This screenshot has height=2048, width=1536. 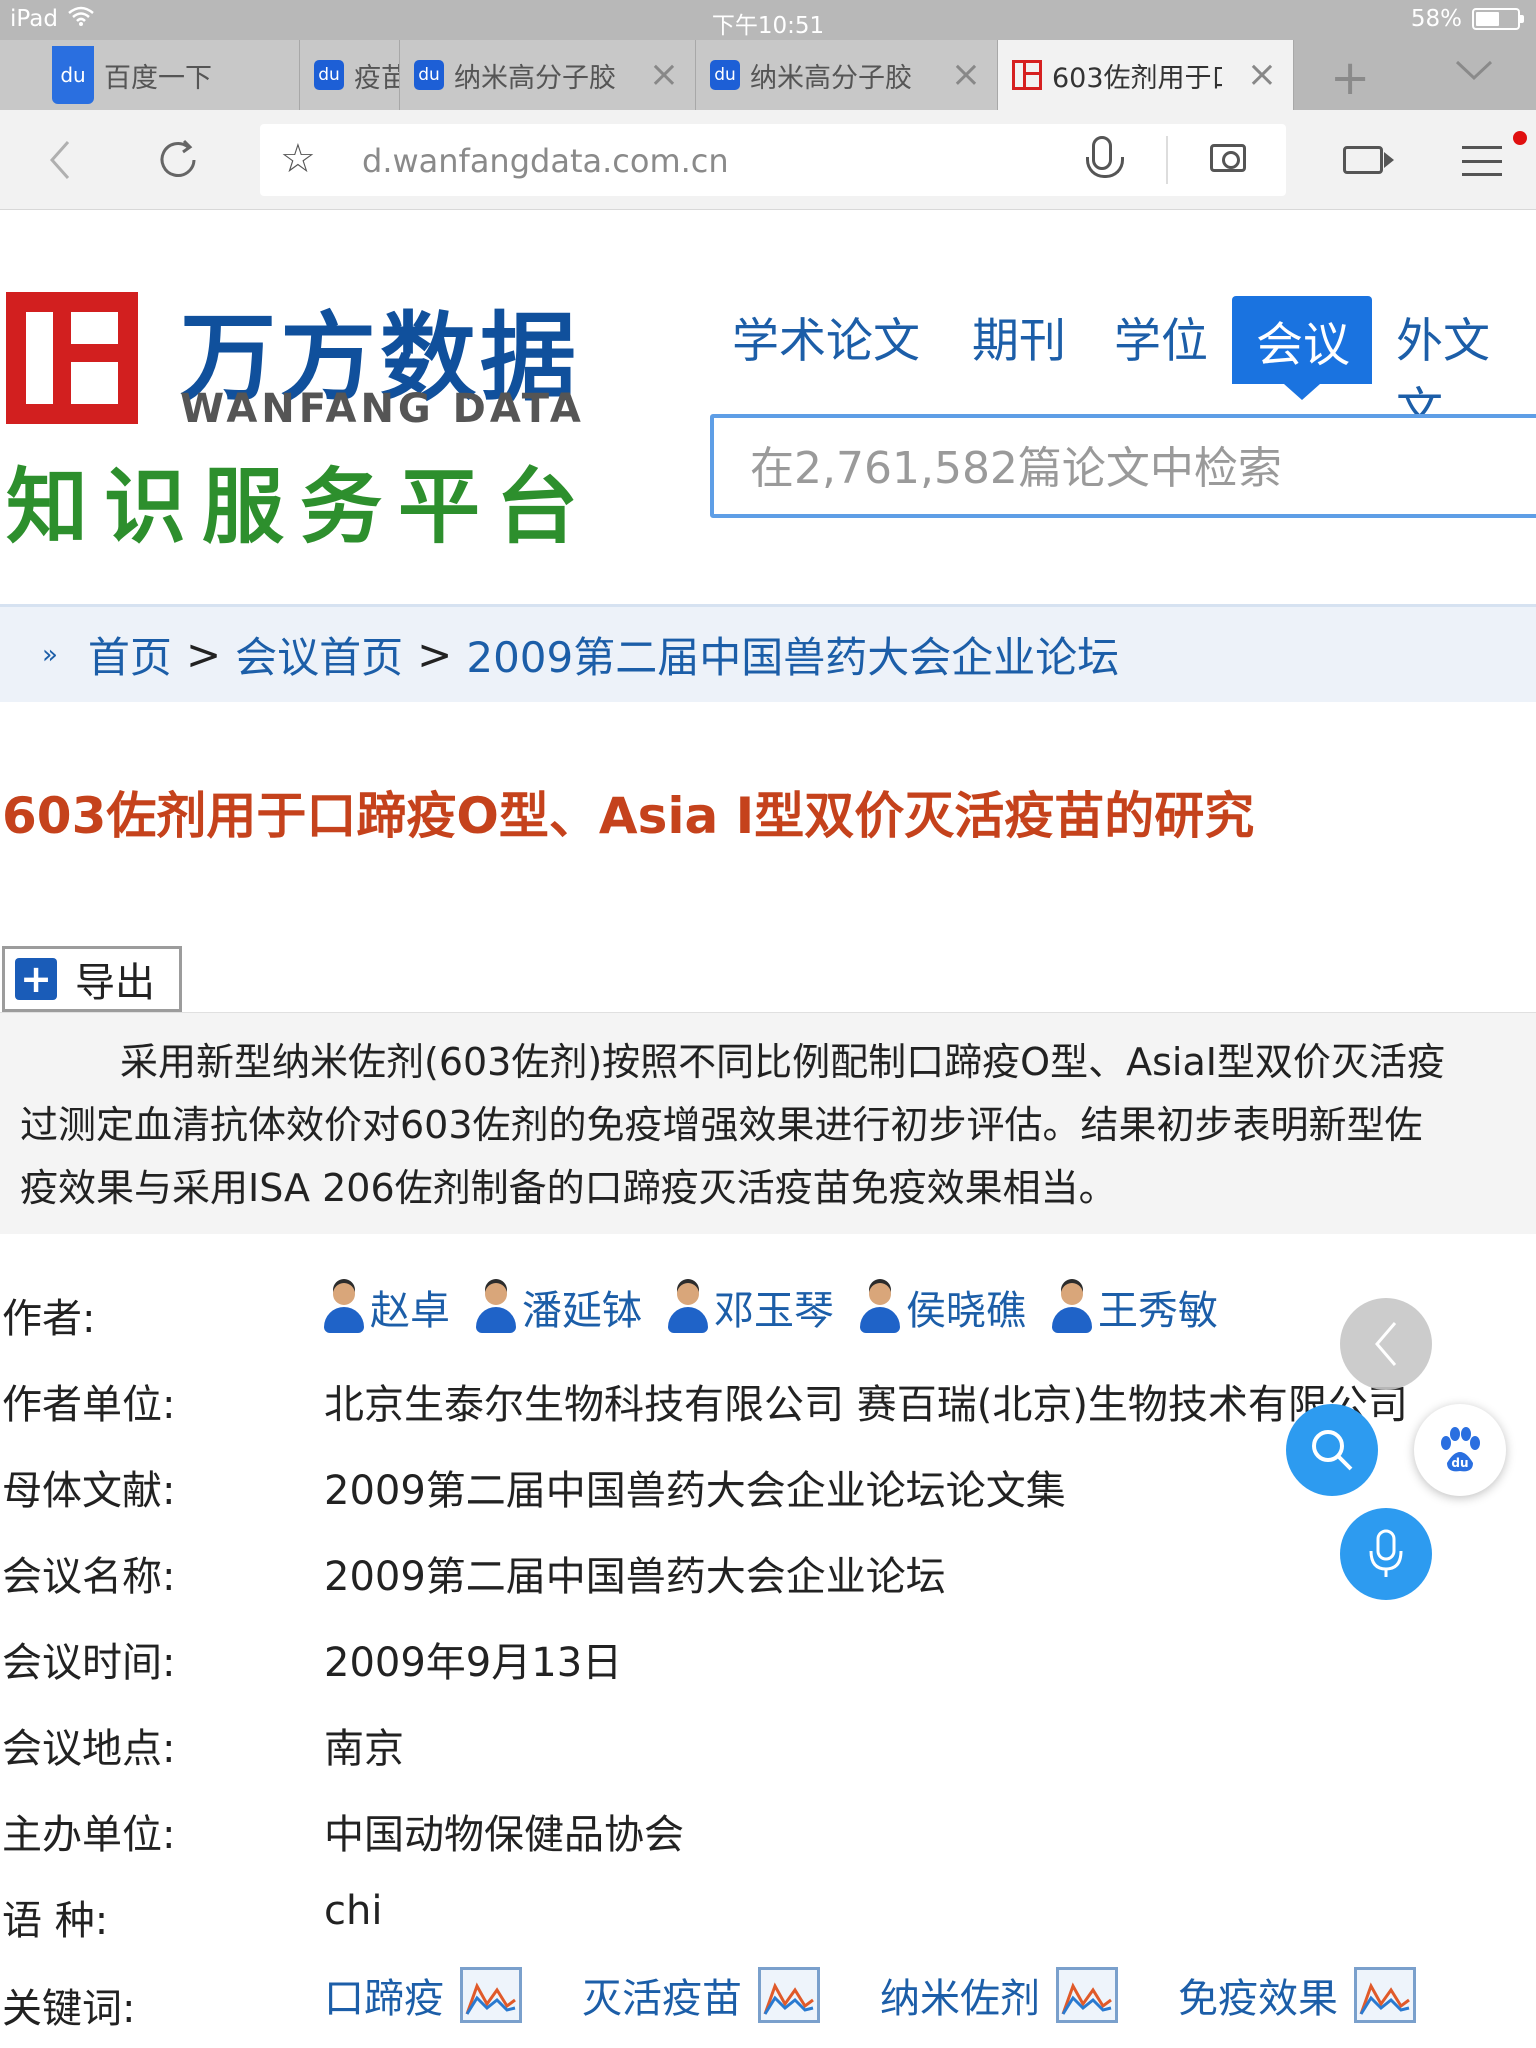 What do you see at coordinates (792, 654) in the screenshot?
I see `breadcrumb-conference: 2009第二届中国兽药大会企业论坛` at bounding box center [792, 654].